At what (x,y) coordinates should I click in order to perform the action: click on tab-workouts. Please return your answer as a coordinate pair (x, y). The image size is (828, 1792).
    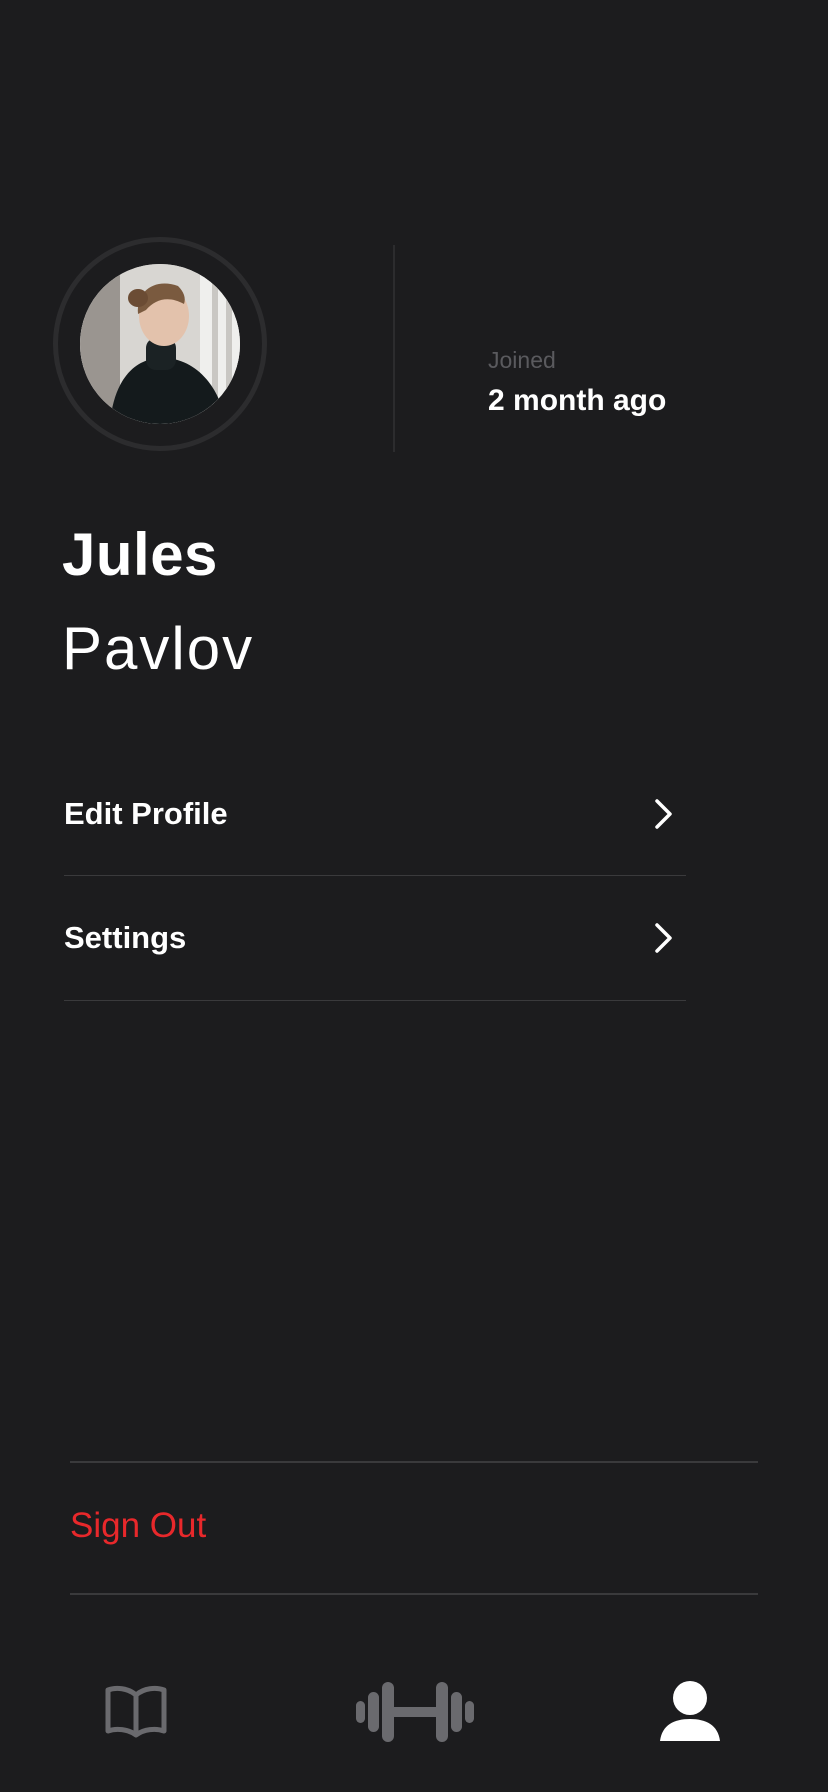
    Looking at the image, I should click on (415, 1712).